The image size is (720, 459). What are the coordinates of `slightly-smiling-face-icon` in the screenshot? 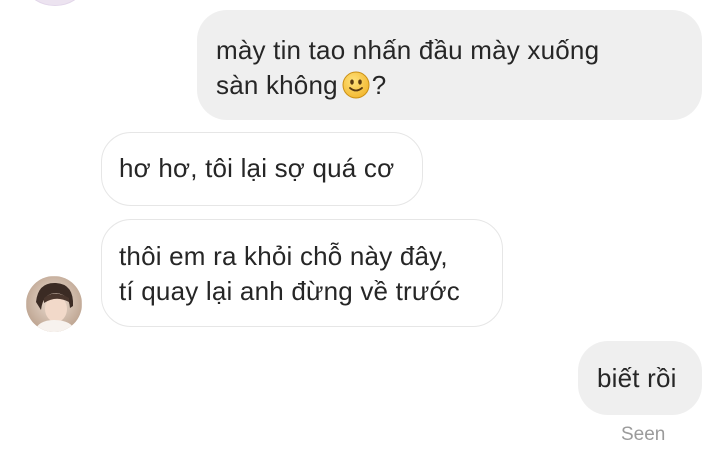 It's located at (356, 85).